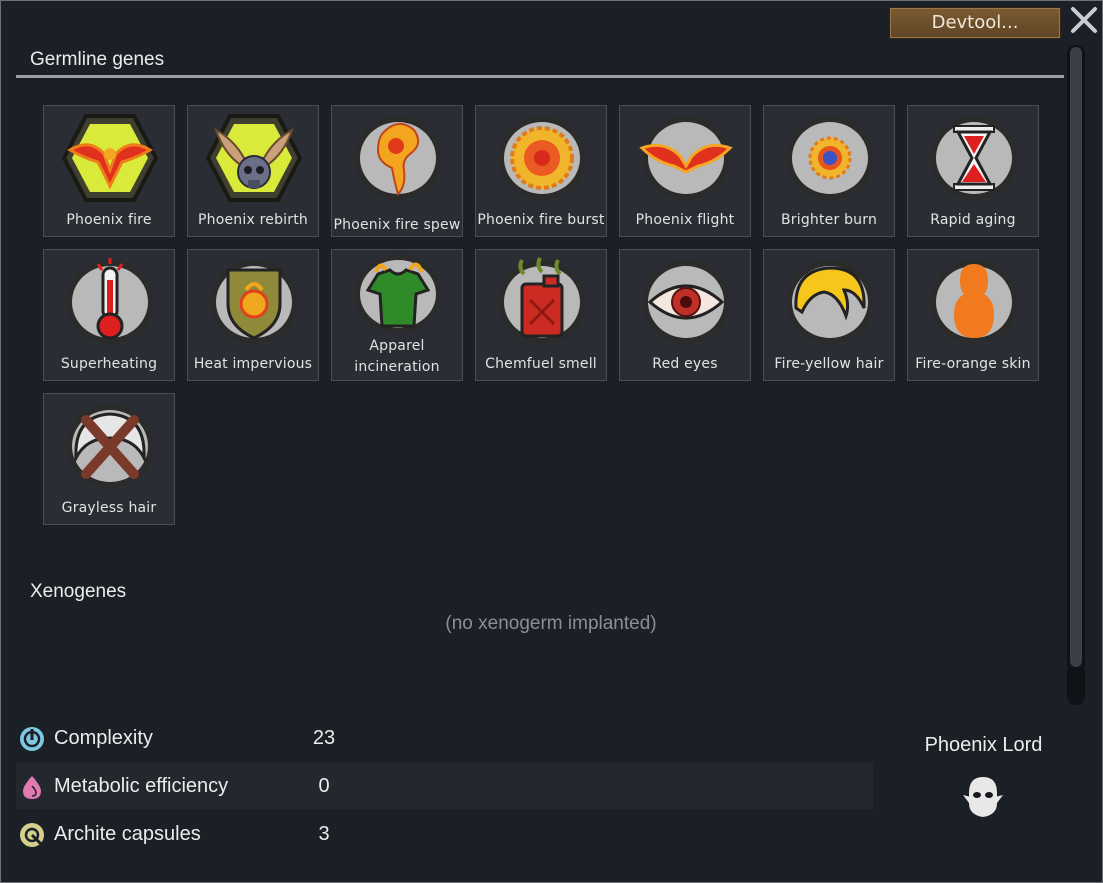  What do you see at coordinates (110, 158) in the screenshot?
I see `phoenix-fire-icon` at bounding box center [110, 158].